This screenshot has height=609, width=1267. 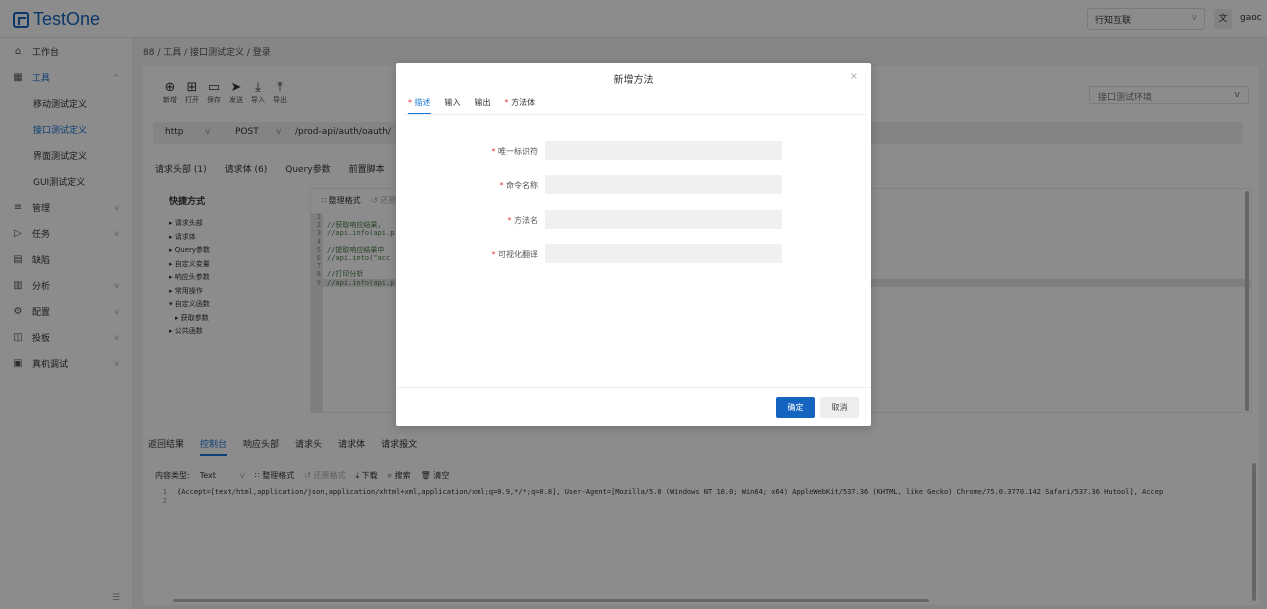 What do you see at coordinates (526, 220) in the screenshot?
I see `label-text: 方法名` at bounding box center [526, 220].